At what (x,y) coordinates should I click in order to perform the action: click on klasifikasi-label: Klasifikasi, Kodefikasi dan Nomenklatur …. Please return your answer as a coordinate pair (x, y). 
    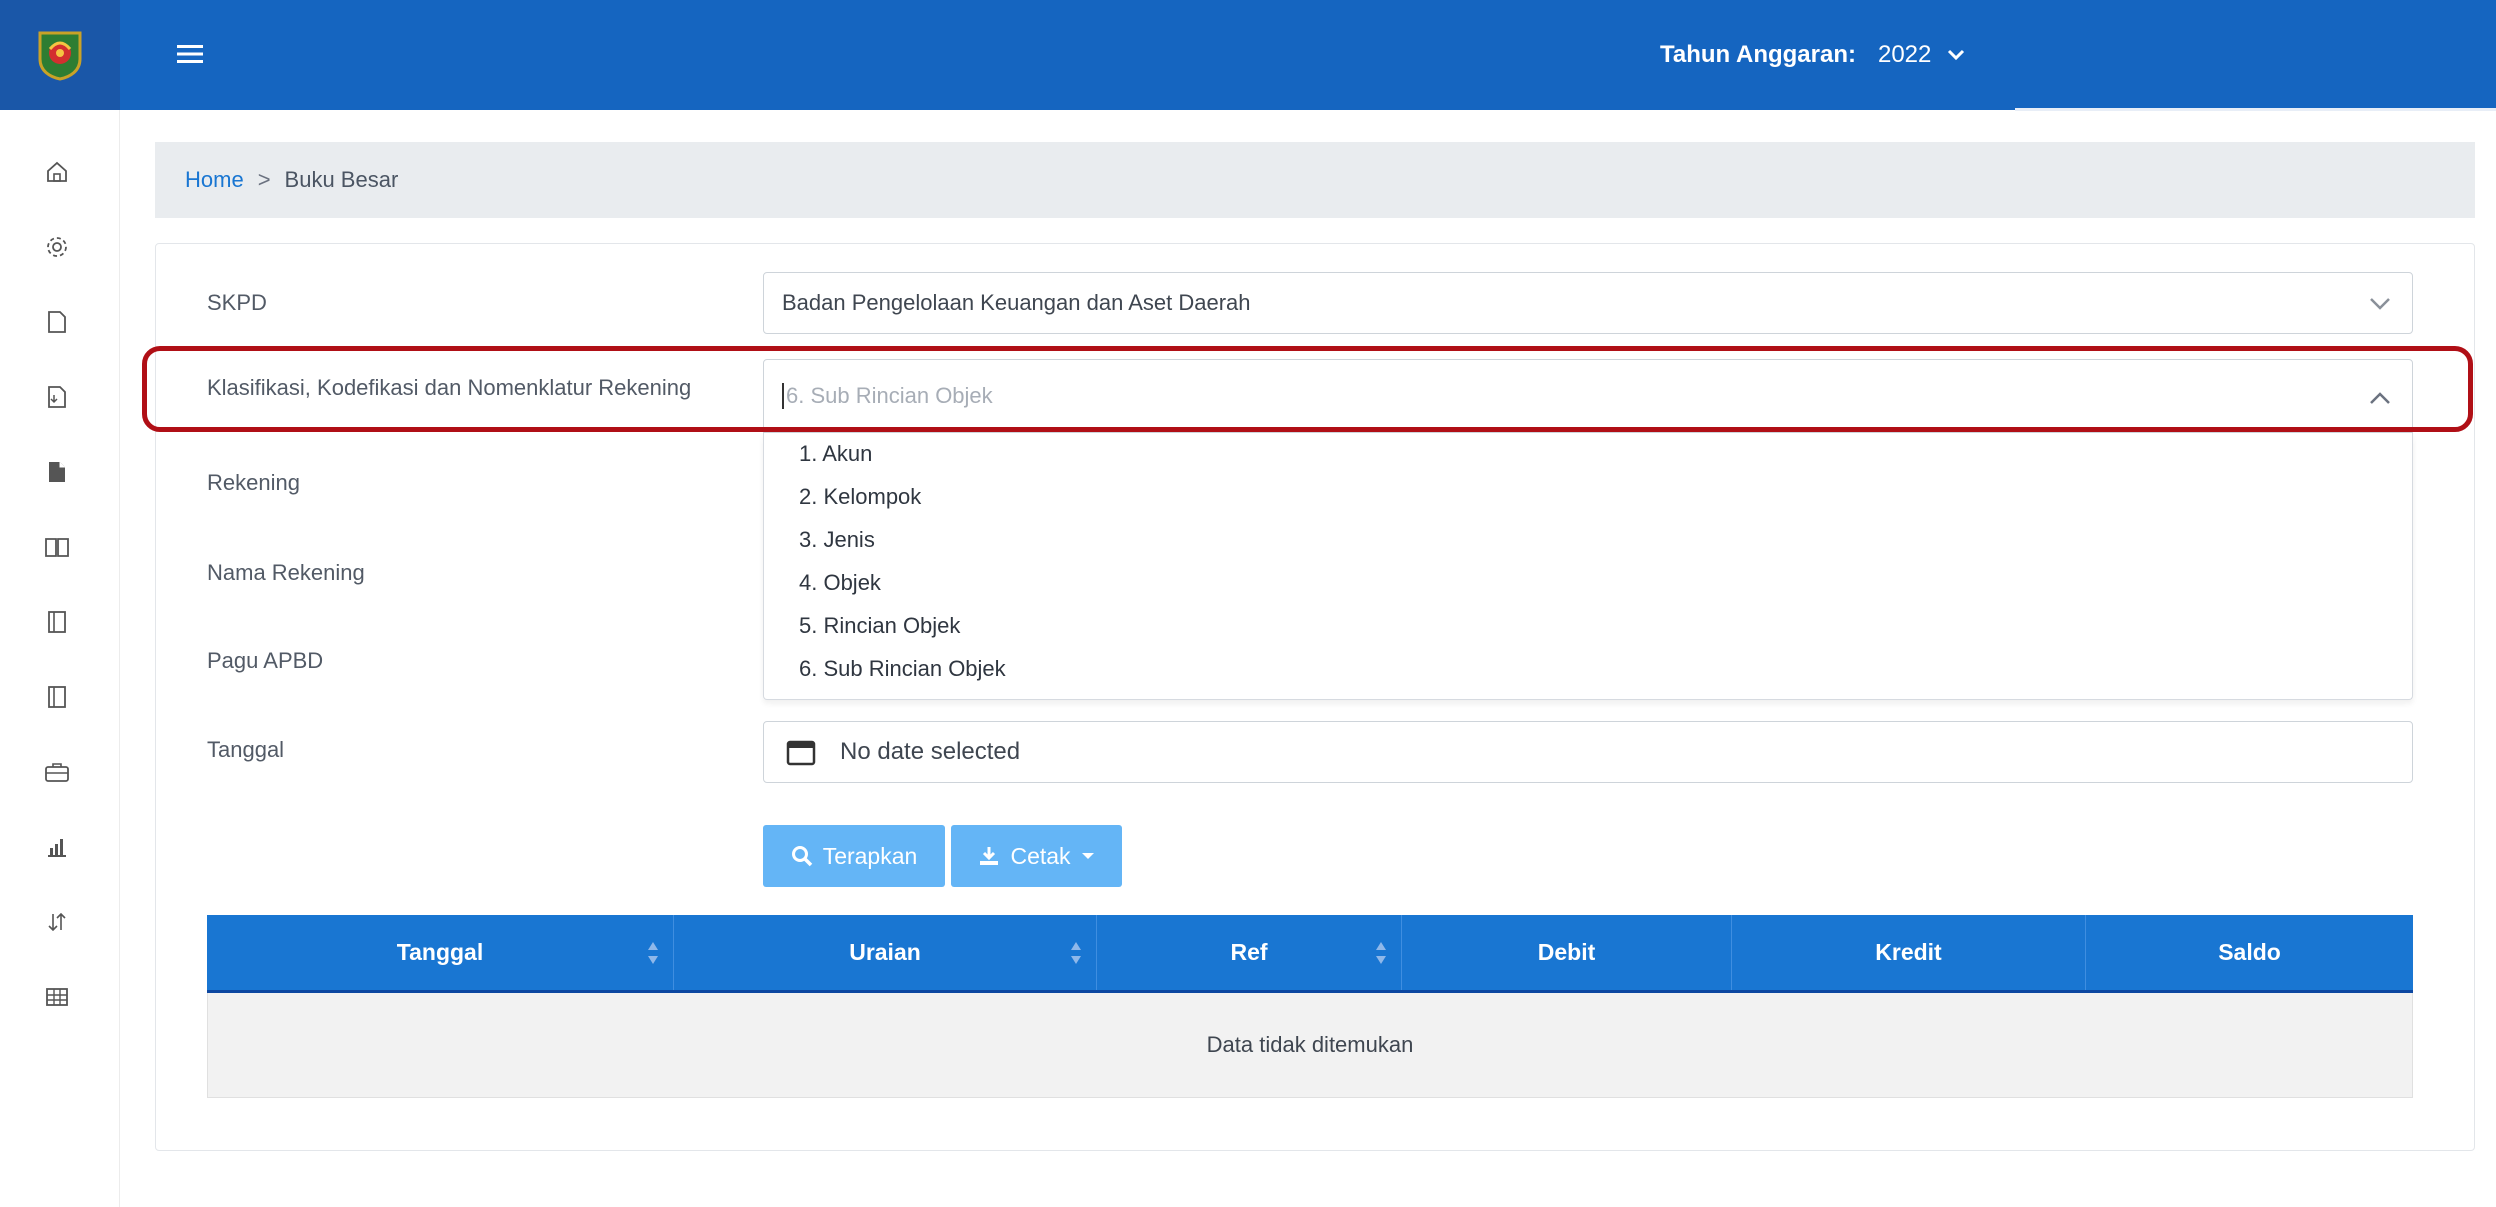
    Looking at the image, I should click on (449, 387).